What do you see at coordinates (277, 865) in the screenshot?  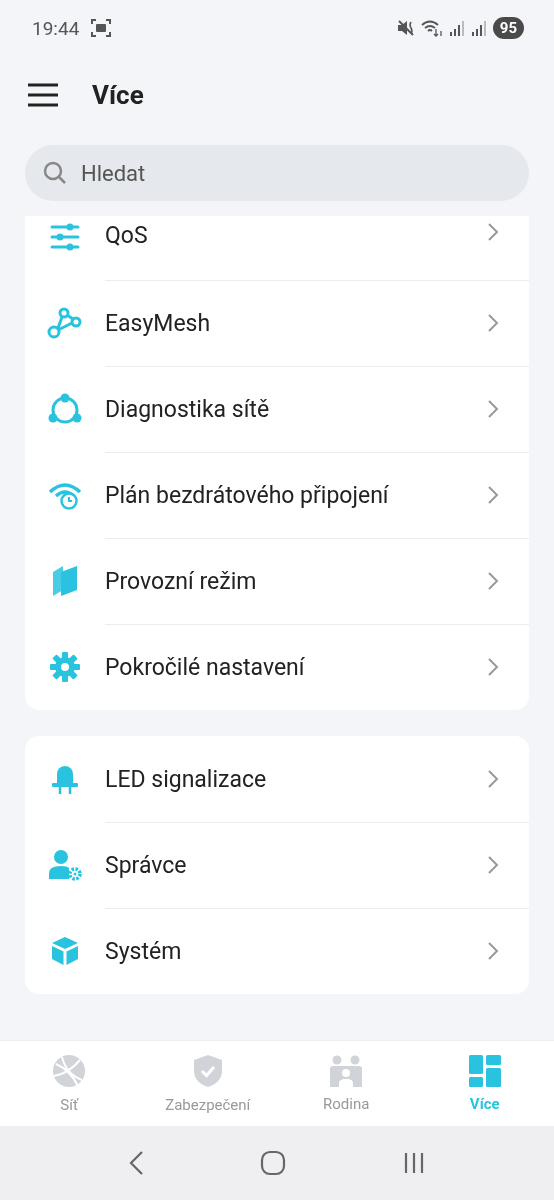 I see `menu-item: Správce` at bounding box center [277, 865].